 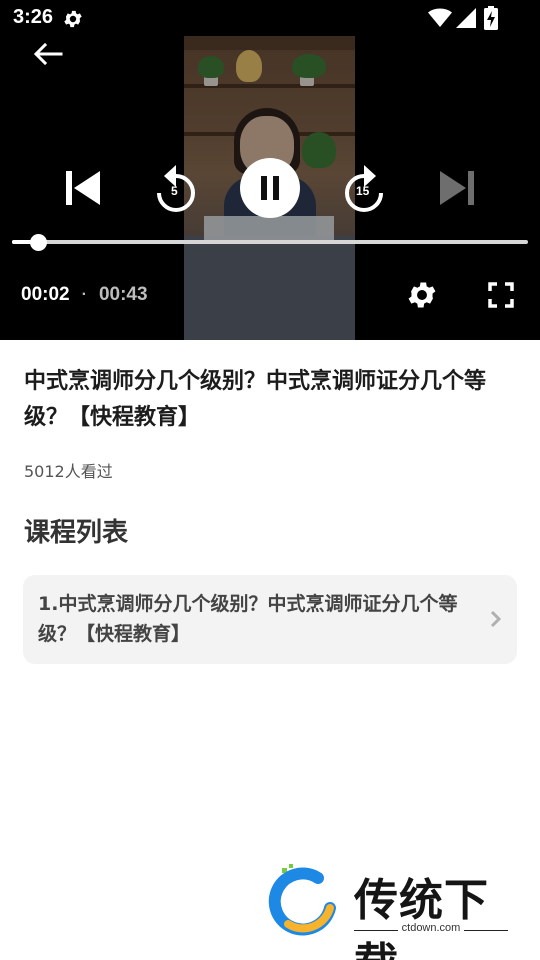 I want to click on status-bar: 3:26, so click(x=270, y=18).